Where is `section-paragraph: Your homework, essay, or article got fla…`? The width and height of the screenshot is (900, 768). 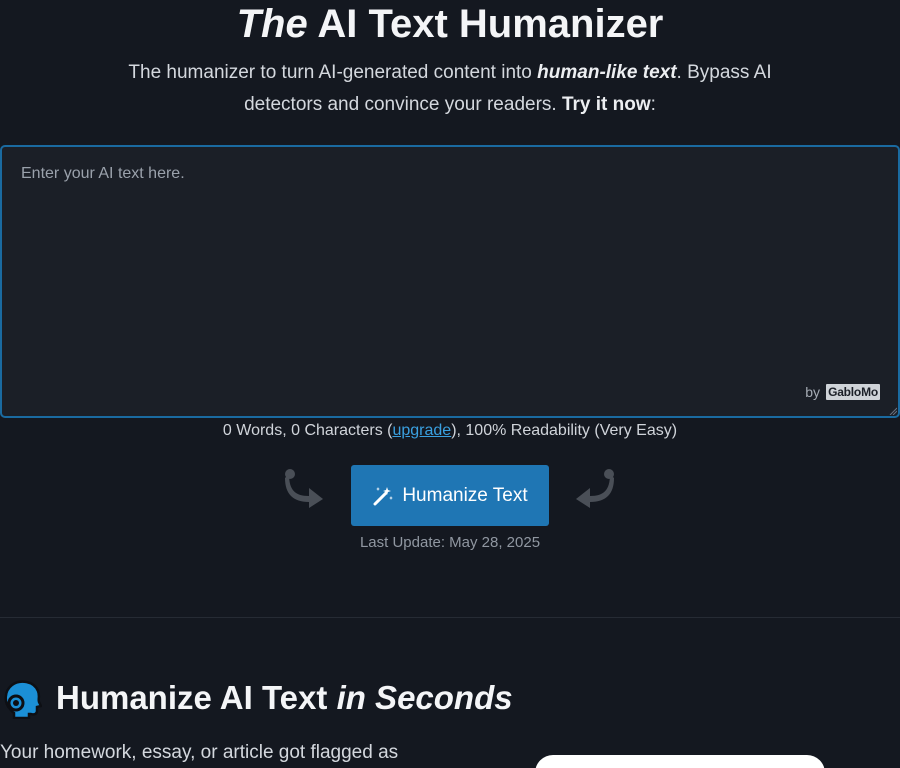
section-paragraph: Your homework, essay, or article got fla… is located at coordinates (199, 752).